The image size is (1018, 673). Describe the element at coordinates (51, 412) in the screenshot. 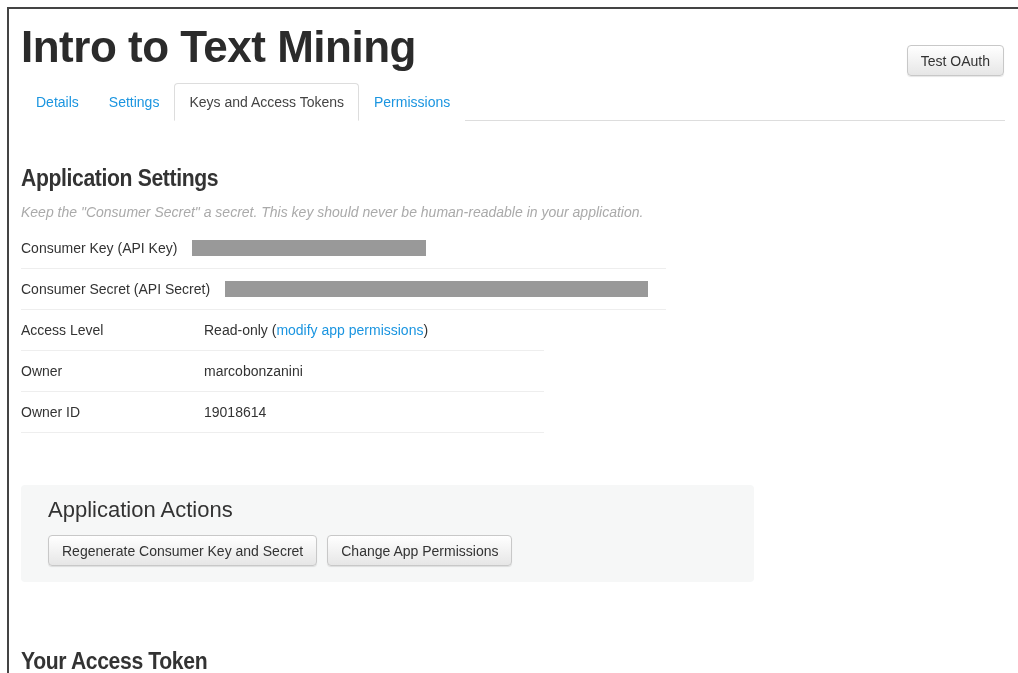

I see `field-label: Owner ID` at that location.